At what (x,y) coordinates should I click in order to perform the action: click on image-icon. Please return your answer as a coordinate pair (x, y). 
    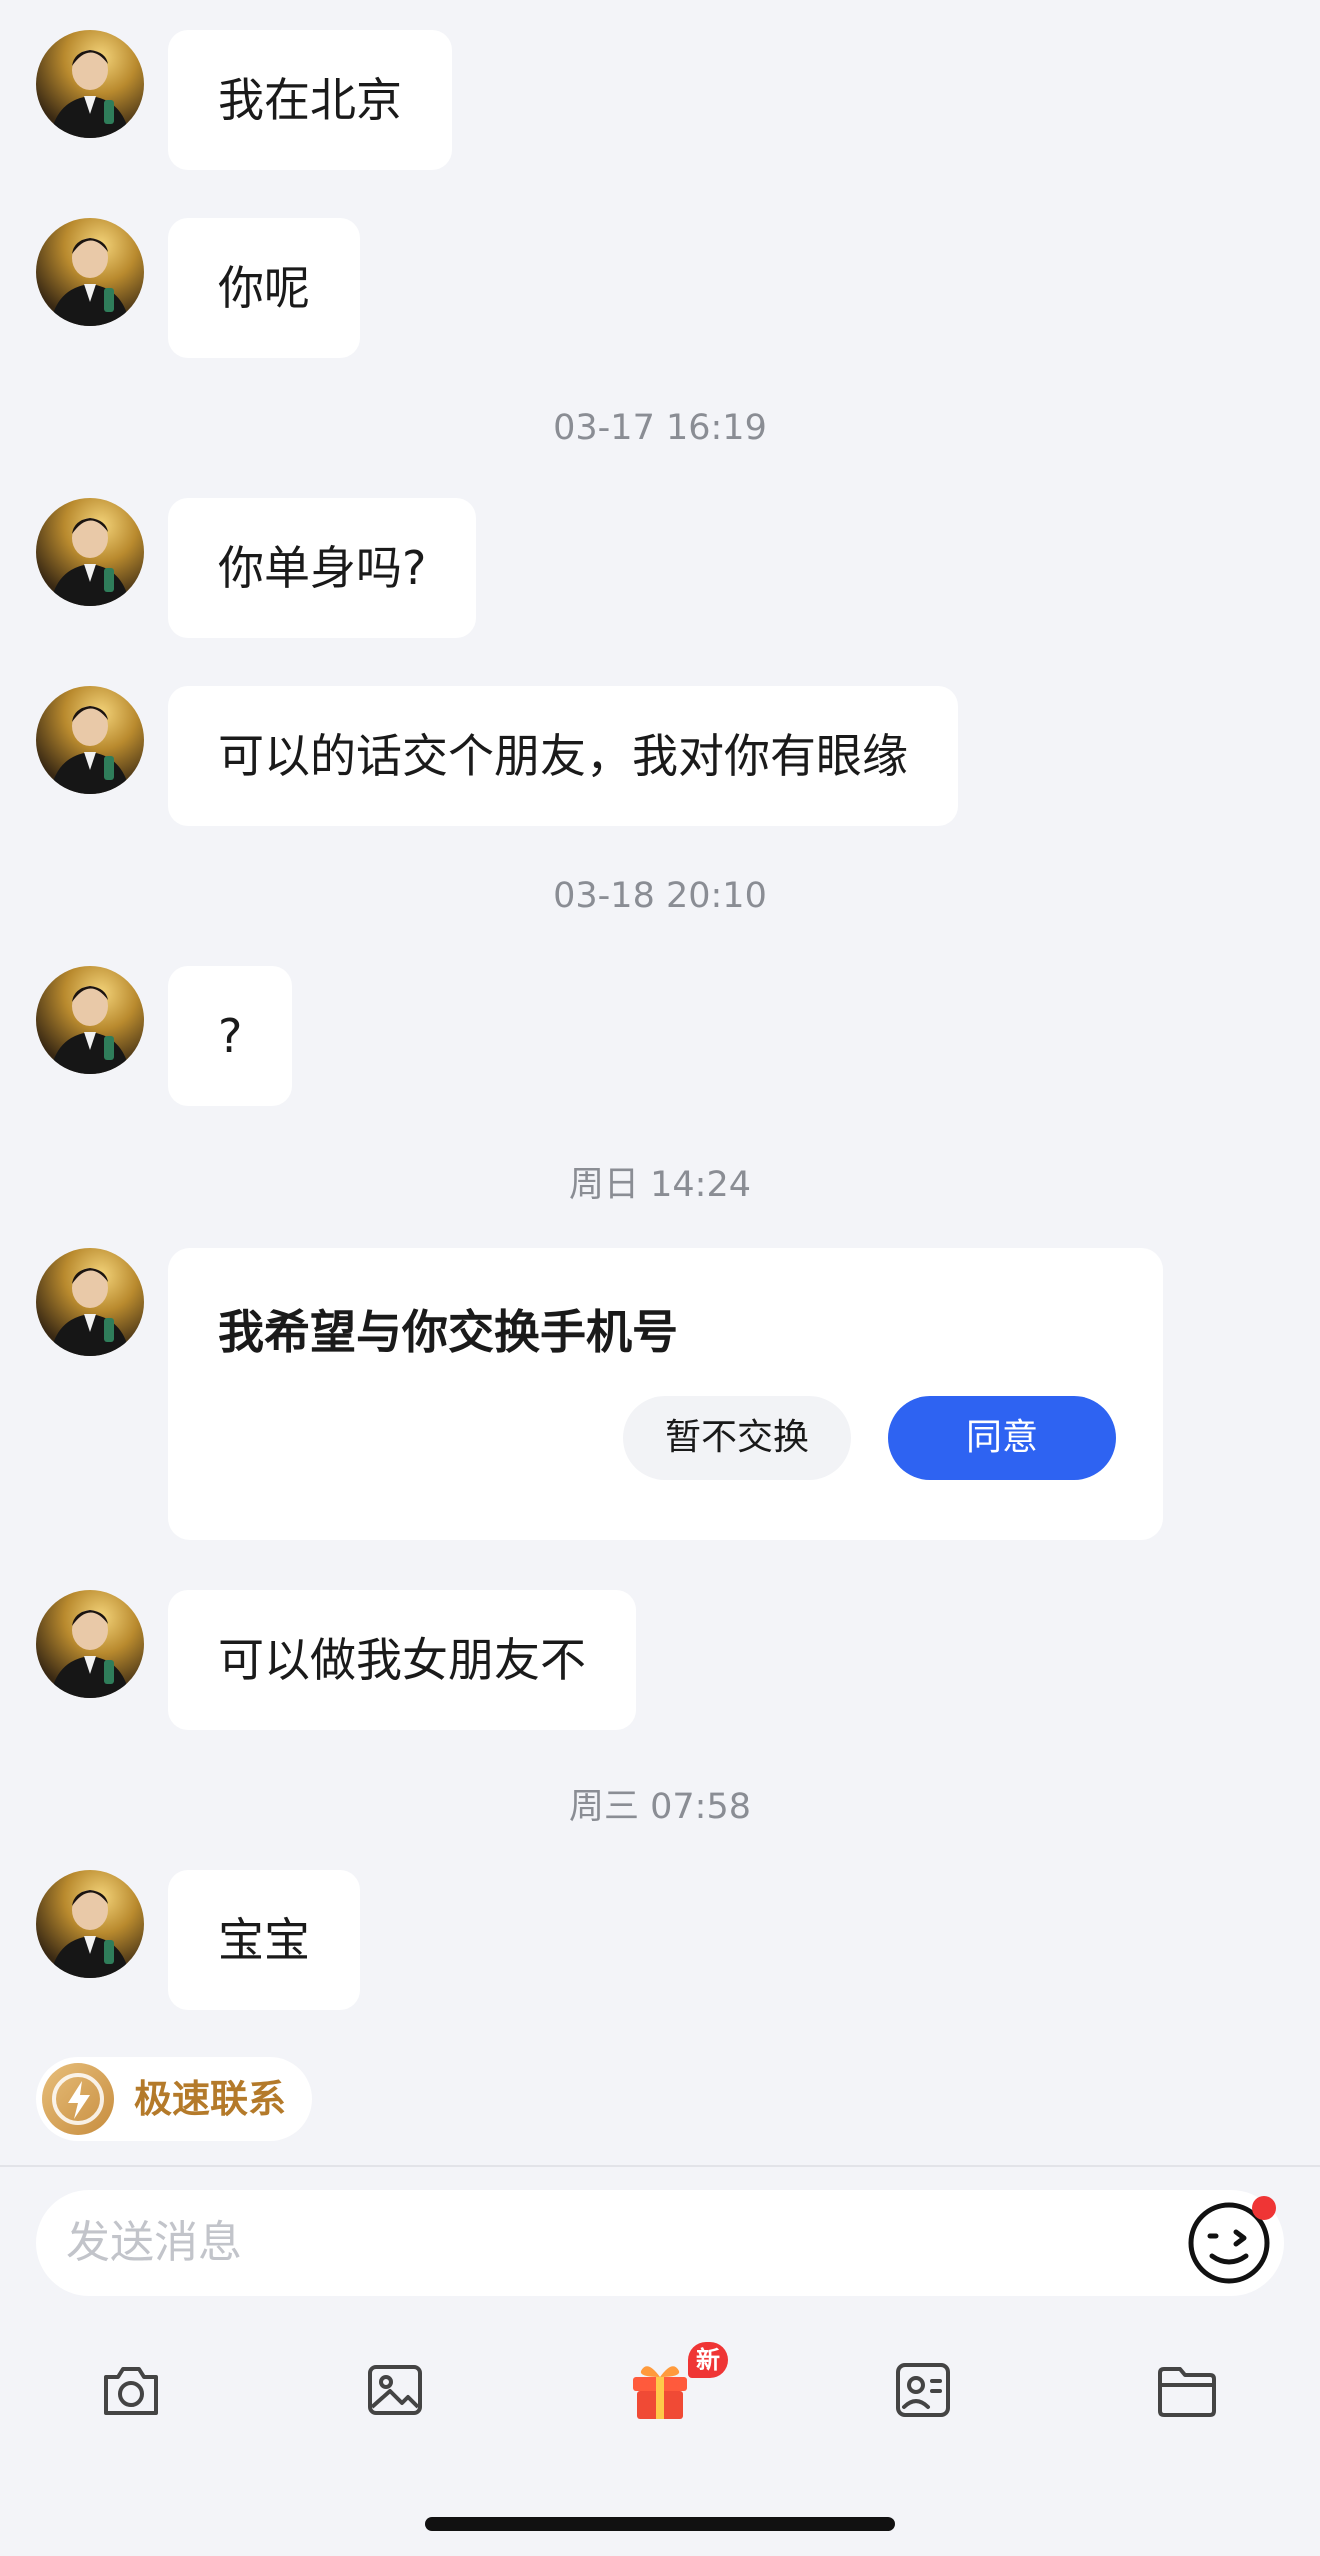
    Looking at the image, I should click on (395, 2390).